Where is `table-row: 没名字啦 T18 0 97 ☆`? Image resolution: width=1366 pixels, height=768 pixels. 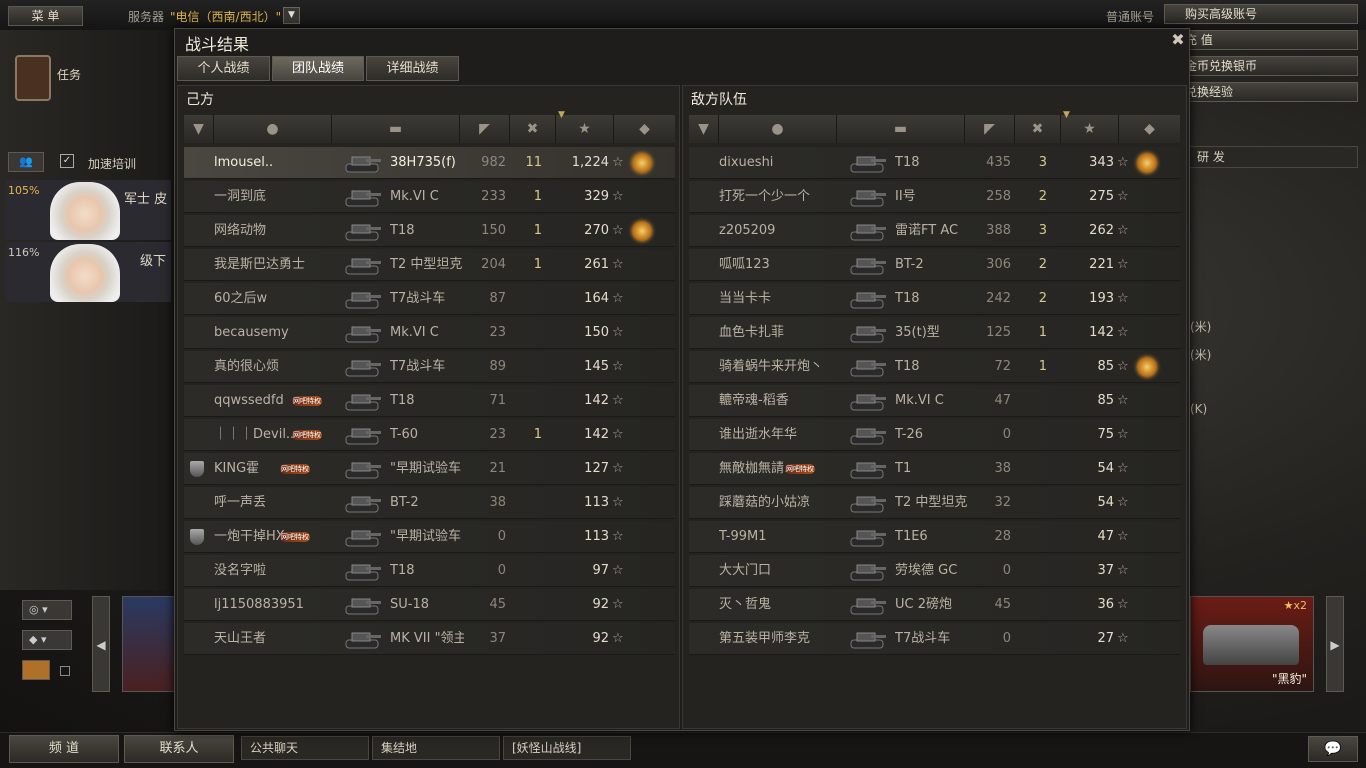 table-row: 没名字啦 T18 0 97 ☆ is located at coordinates (429, 571).